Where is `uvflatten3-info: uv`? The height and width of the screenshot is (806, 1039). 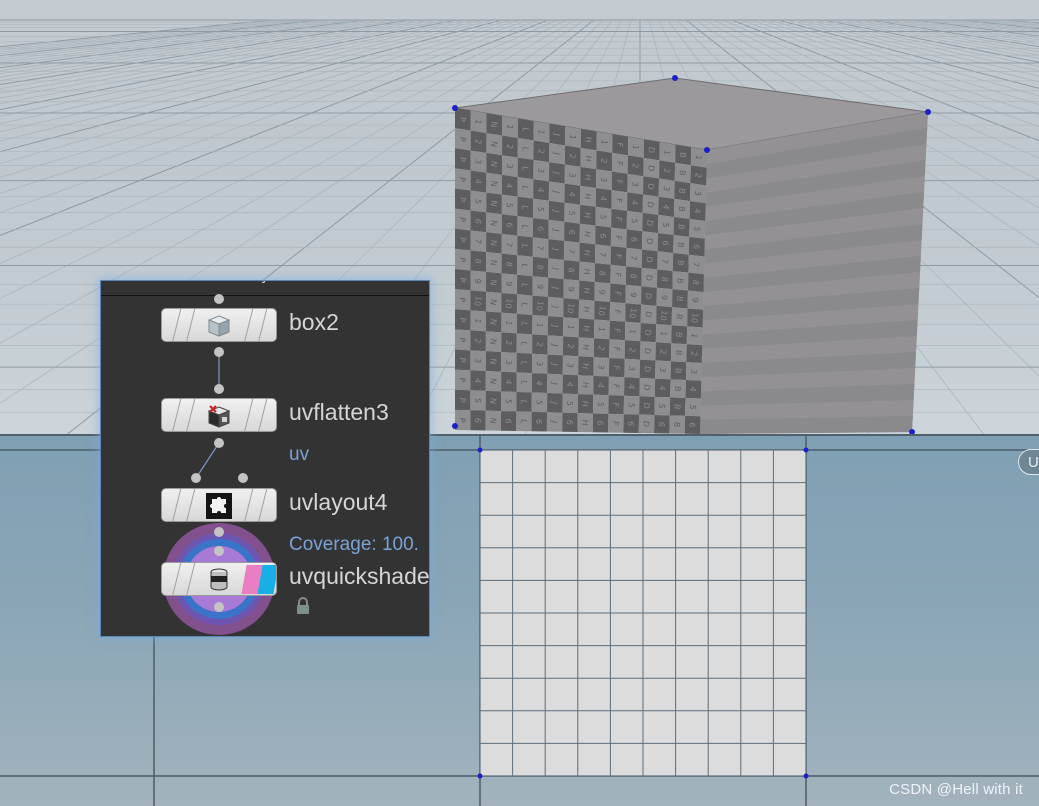 uvflatten3-info: uv is located at coordinates (299, 454).